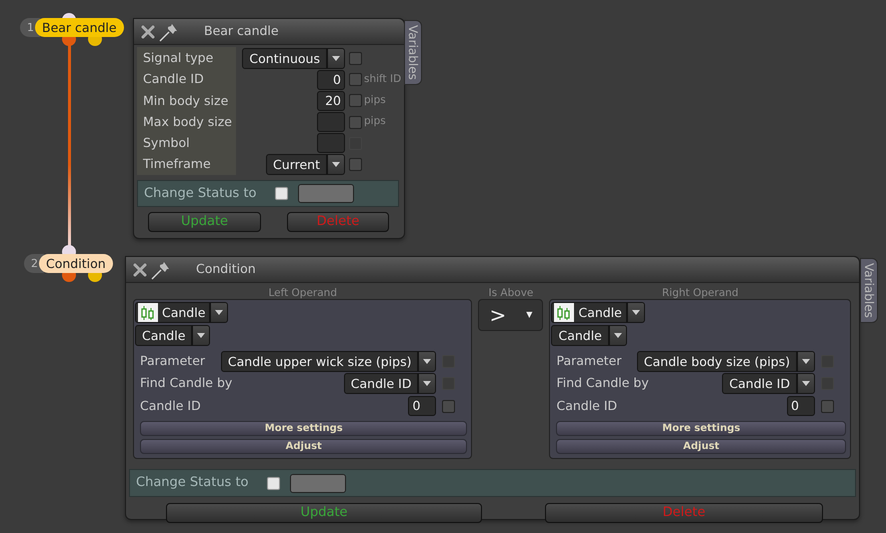 The width and height of the screenshot is (886, 533). Describe the element at coordinates (383, 79) in the screenshot. I see `unit-label: shift ID` at that location.